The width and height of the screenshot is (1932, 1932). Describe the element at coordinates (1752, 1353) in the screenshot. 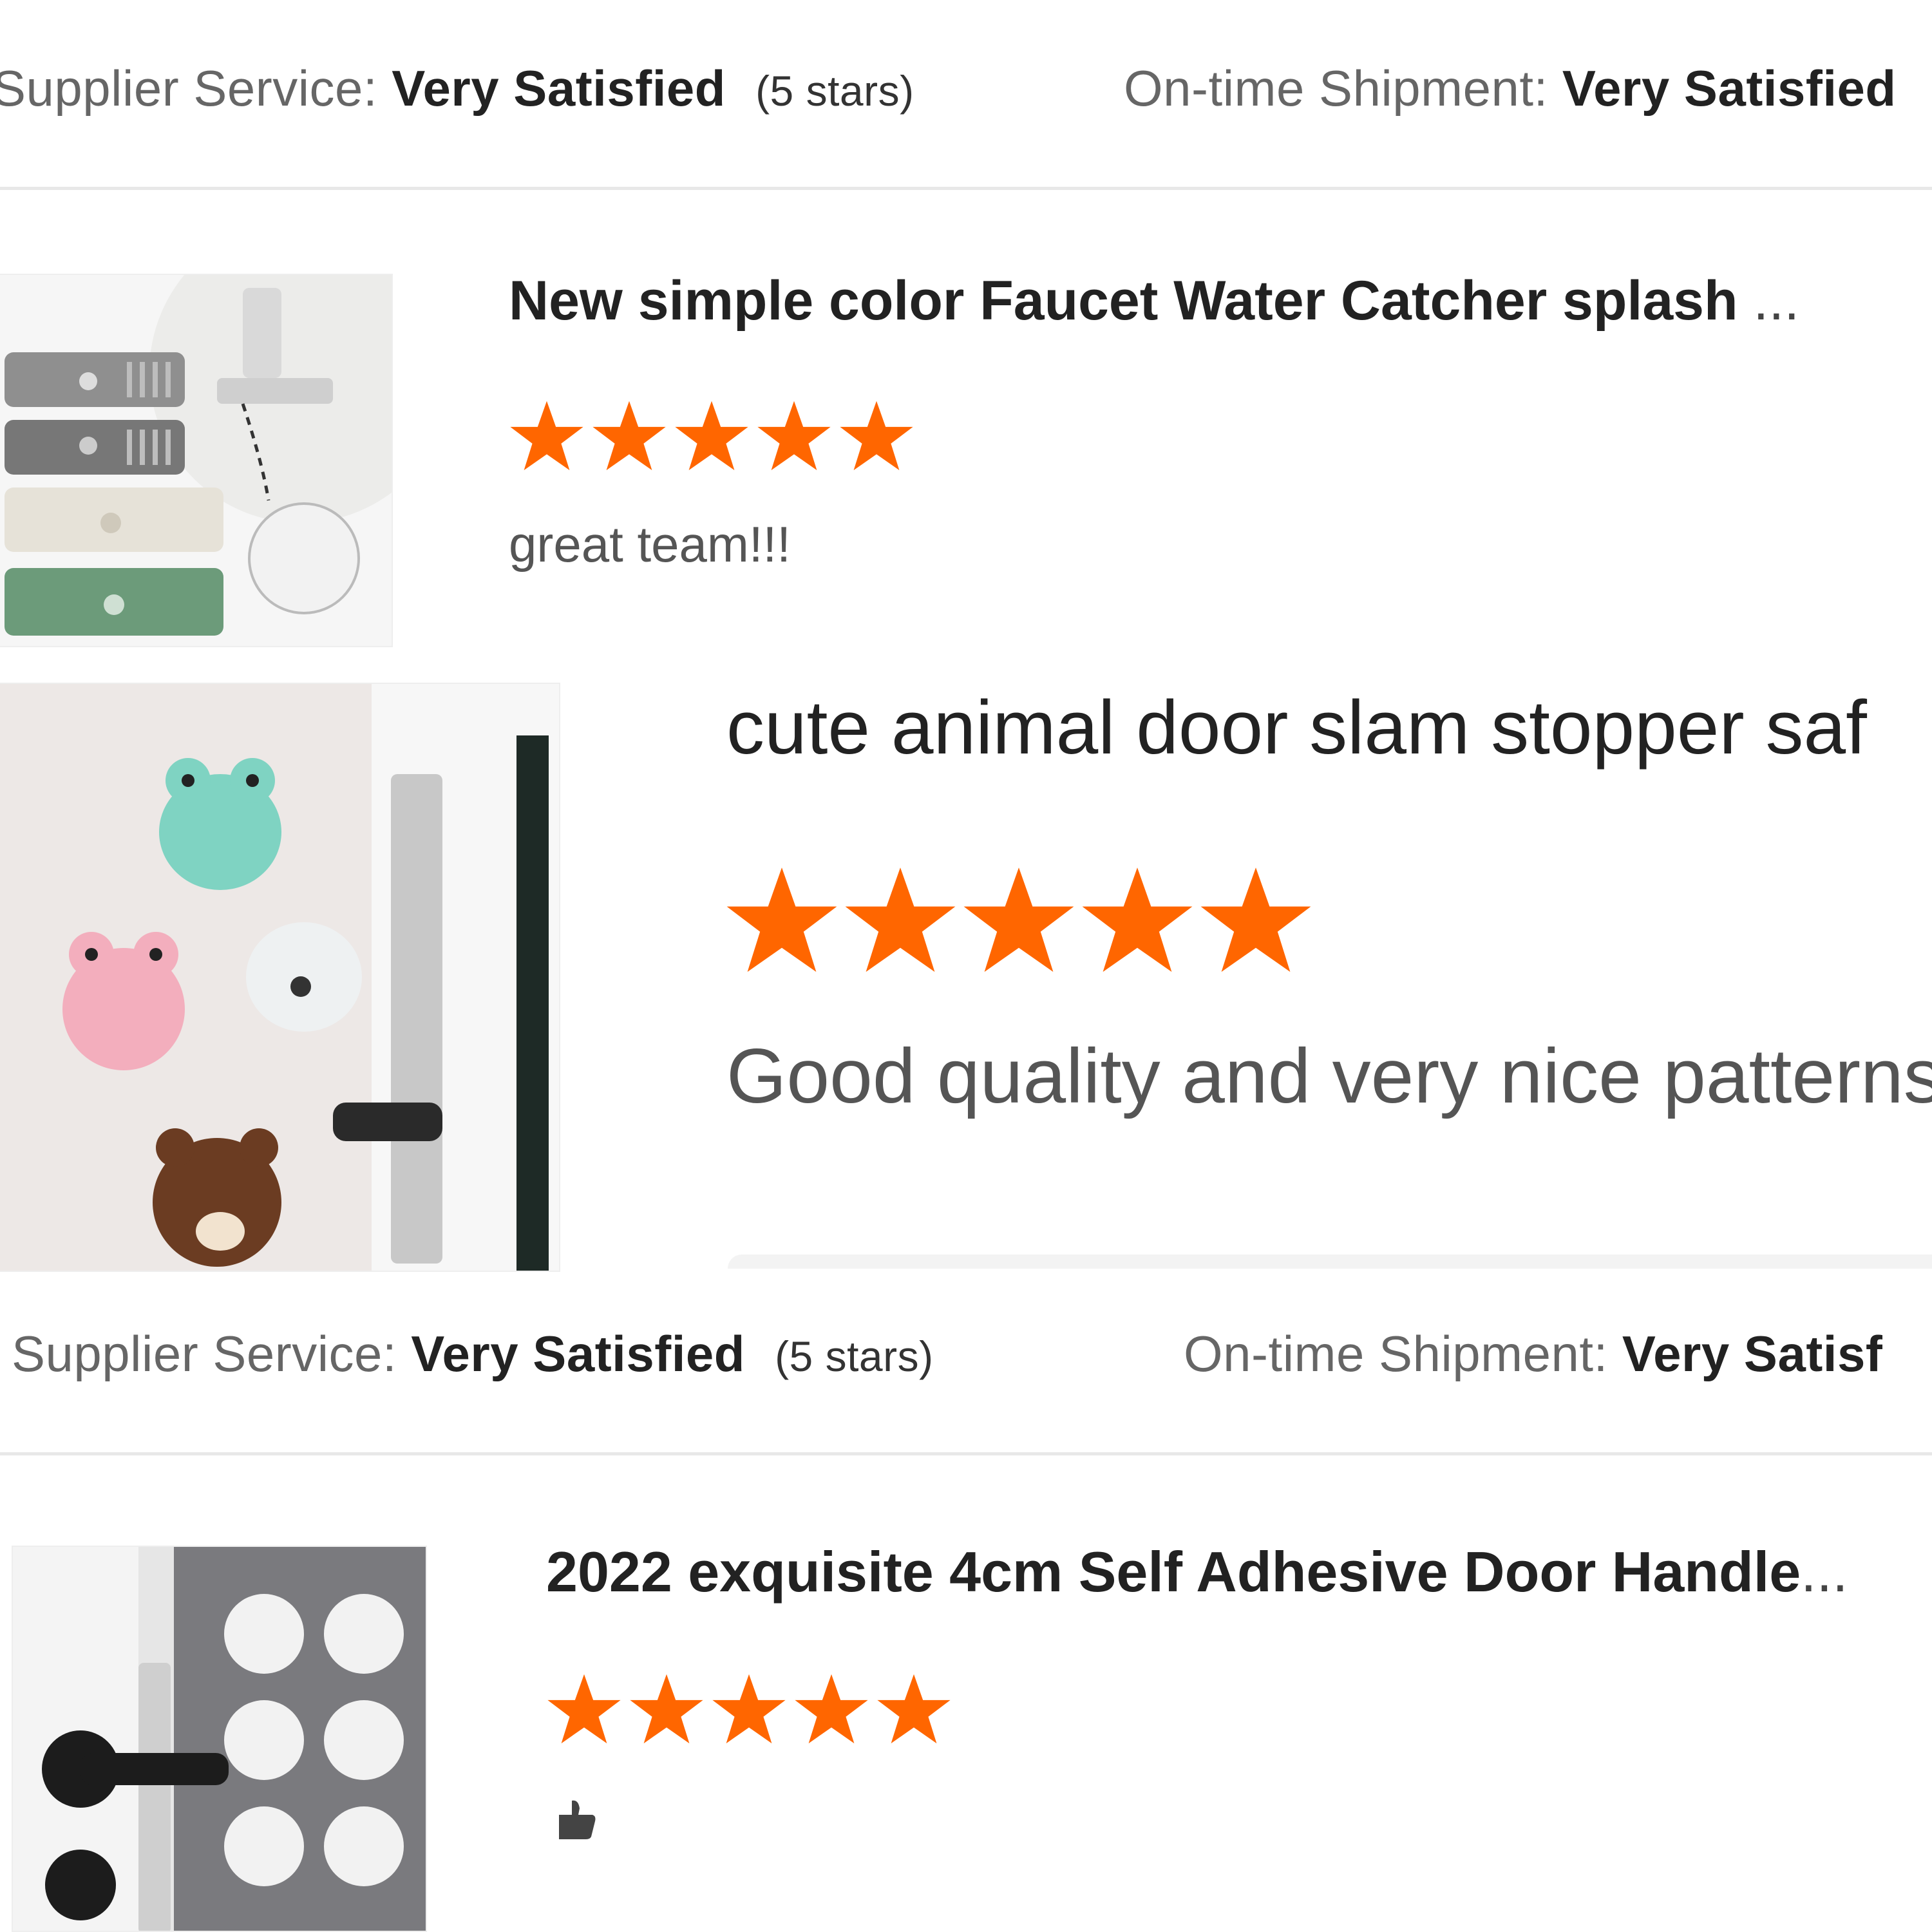

I see `shipment-value: Very Satisf` at that location.